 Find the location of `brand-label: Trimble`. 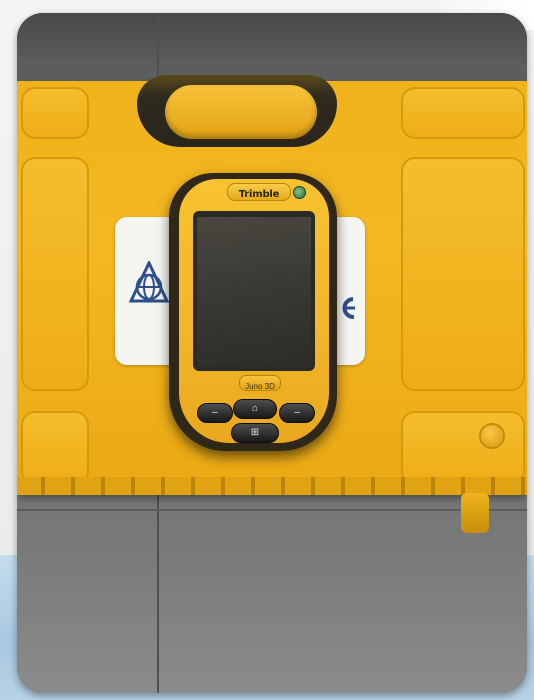

brand-label: Trimble is located at coordinates (259, 194).